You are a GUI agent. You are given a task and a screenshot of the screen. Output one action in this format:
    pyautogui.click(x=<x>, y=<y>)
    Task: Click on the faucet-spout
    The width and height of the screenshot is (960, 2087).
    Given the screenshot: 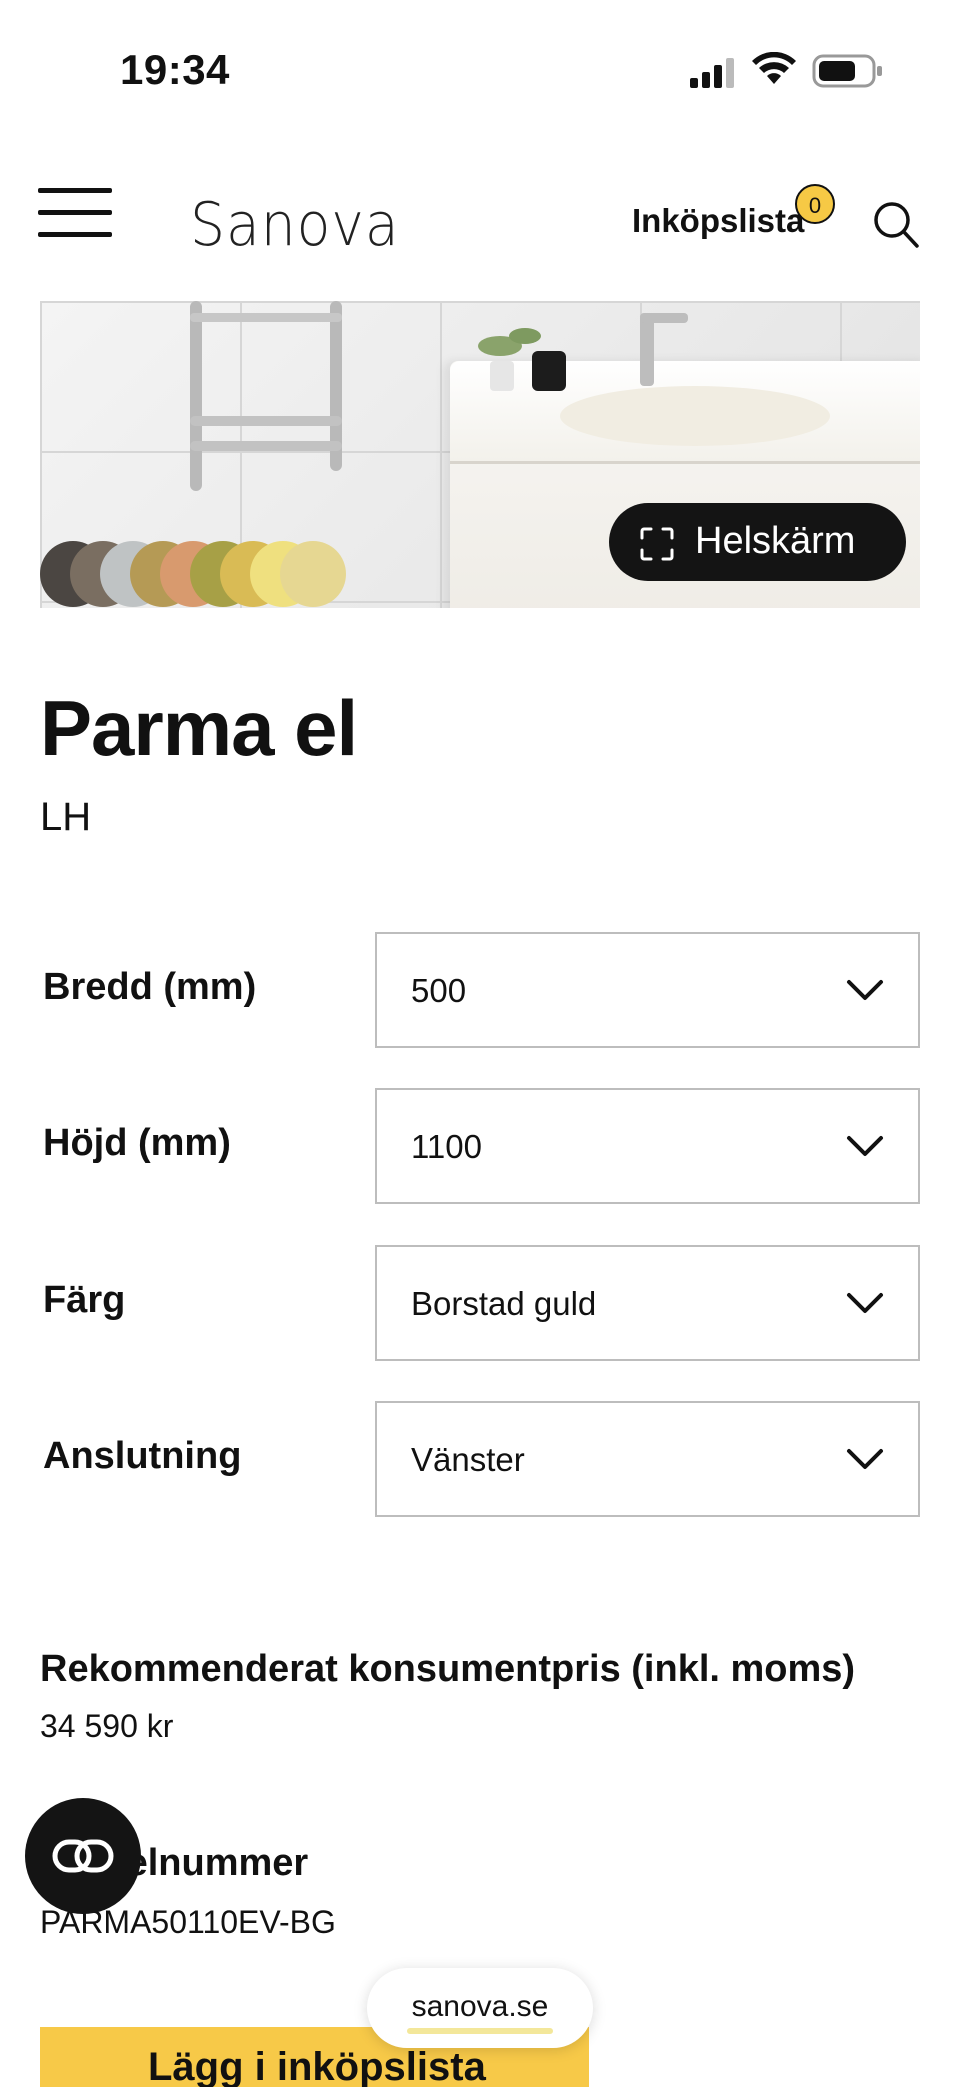 What is the action you would take?
    pyautogui.click(x=664, y=318)
    